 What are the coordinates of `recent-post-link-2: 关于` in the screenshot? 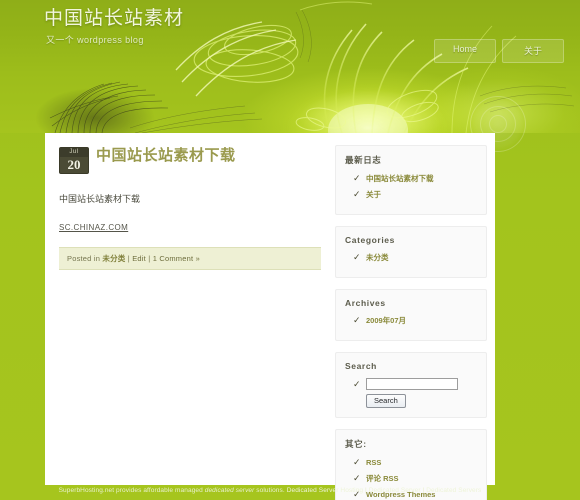 It's located at (373, 194).